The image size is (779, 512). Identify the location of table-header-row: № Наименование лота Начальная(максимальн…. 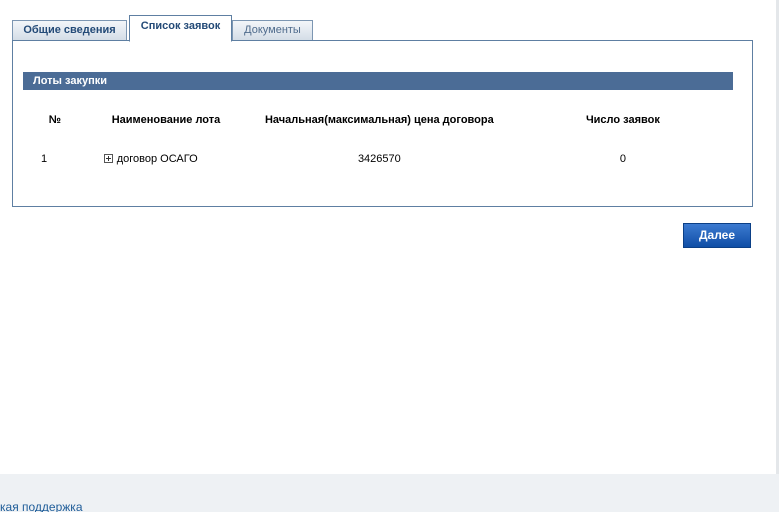
(378, 120).